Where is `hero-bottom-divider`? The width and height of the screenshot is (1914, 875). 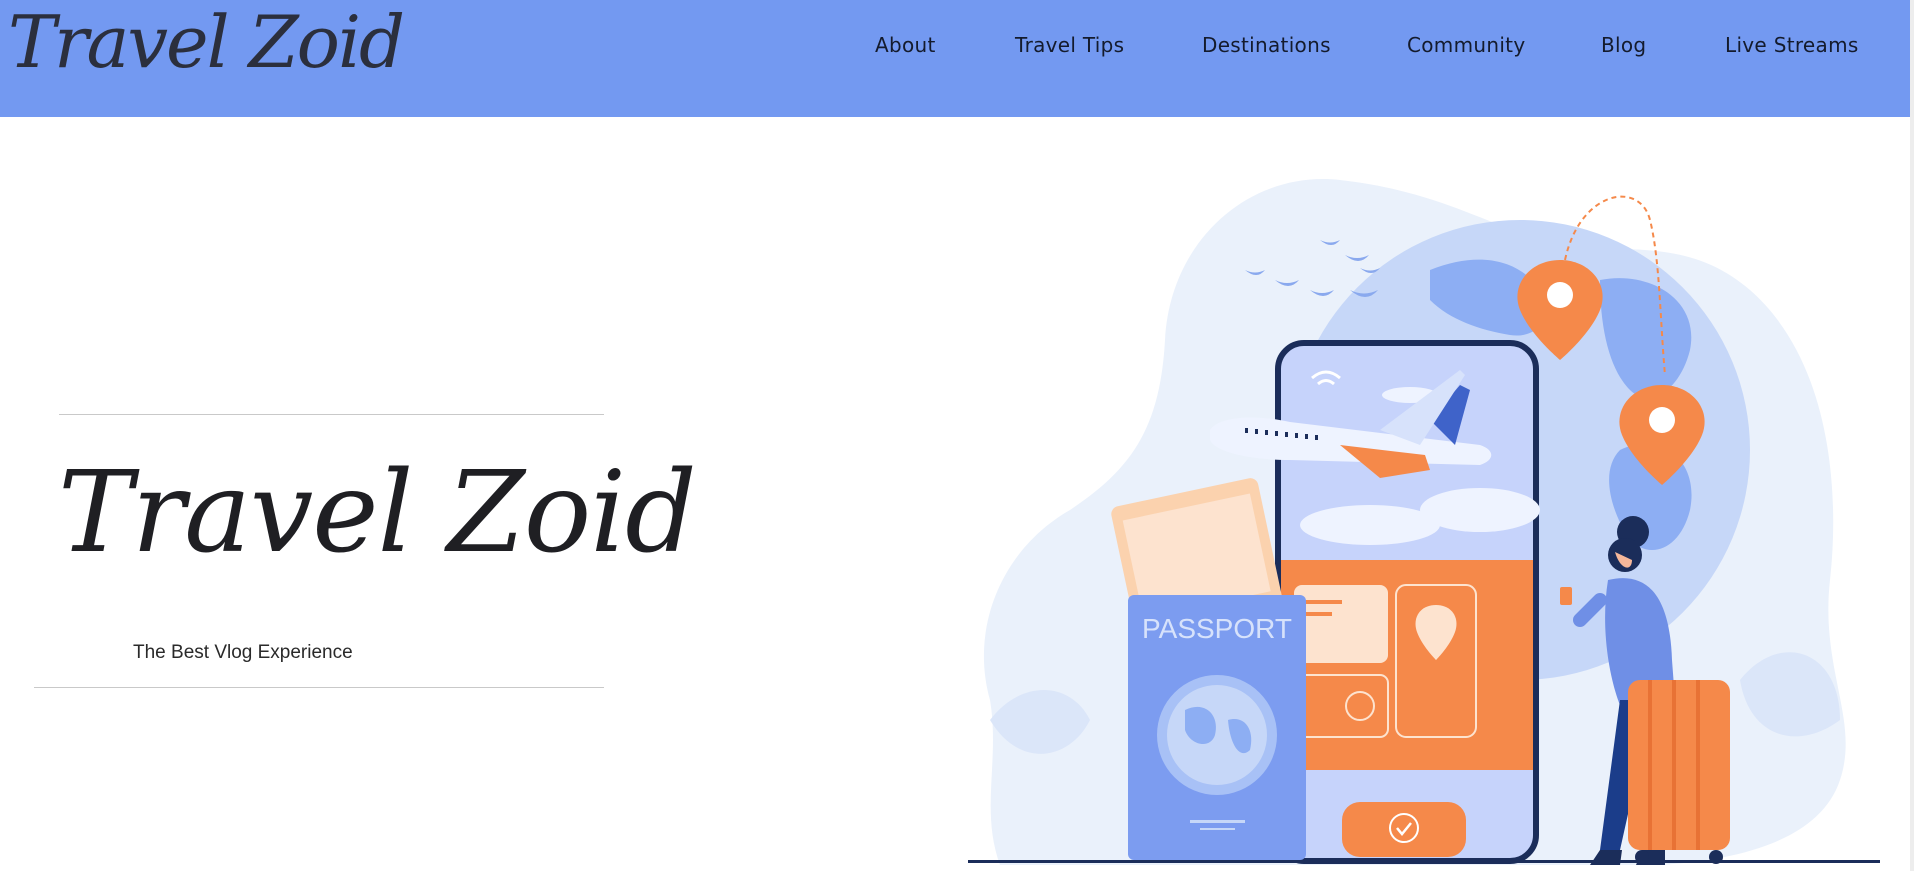 hero-bottom-divider is located at coordinates (319, 687).